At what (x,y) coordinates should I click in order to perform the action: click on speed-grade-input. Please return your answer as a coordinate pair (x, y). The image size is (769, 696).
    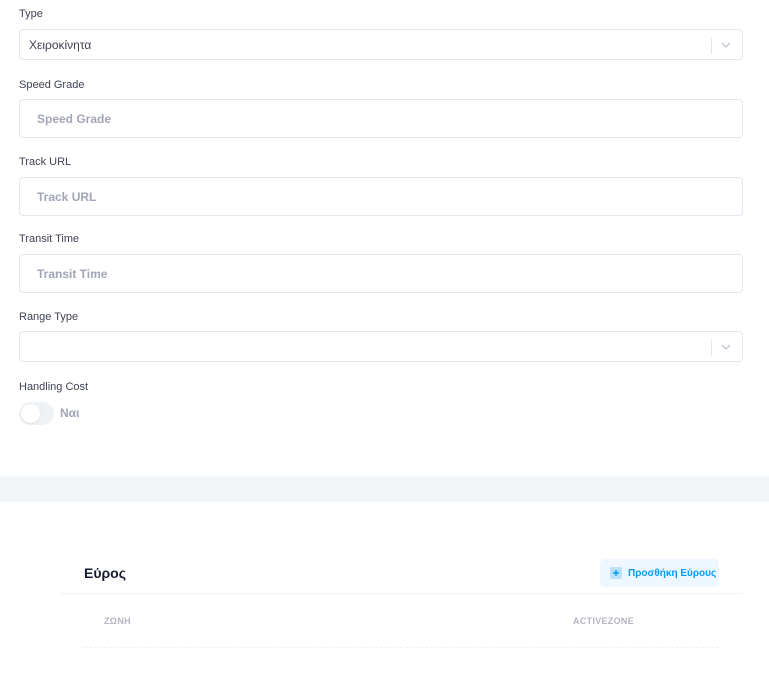
    Looking at the image, I should click on (381, 118).